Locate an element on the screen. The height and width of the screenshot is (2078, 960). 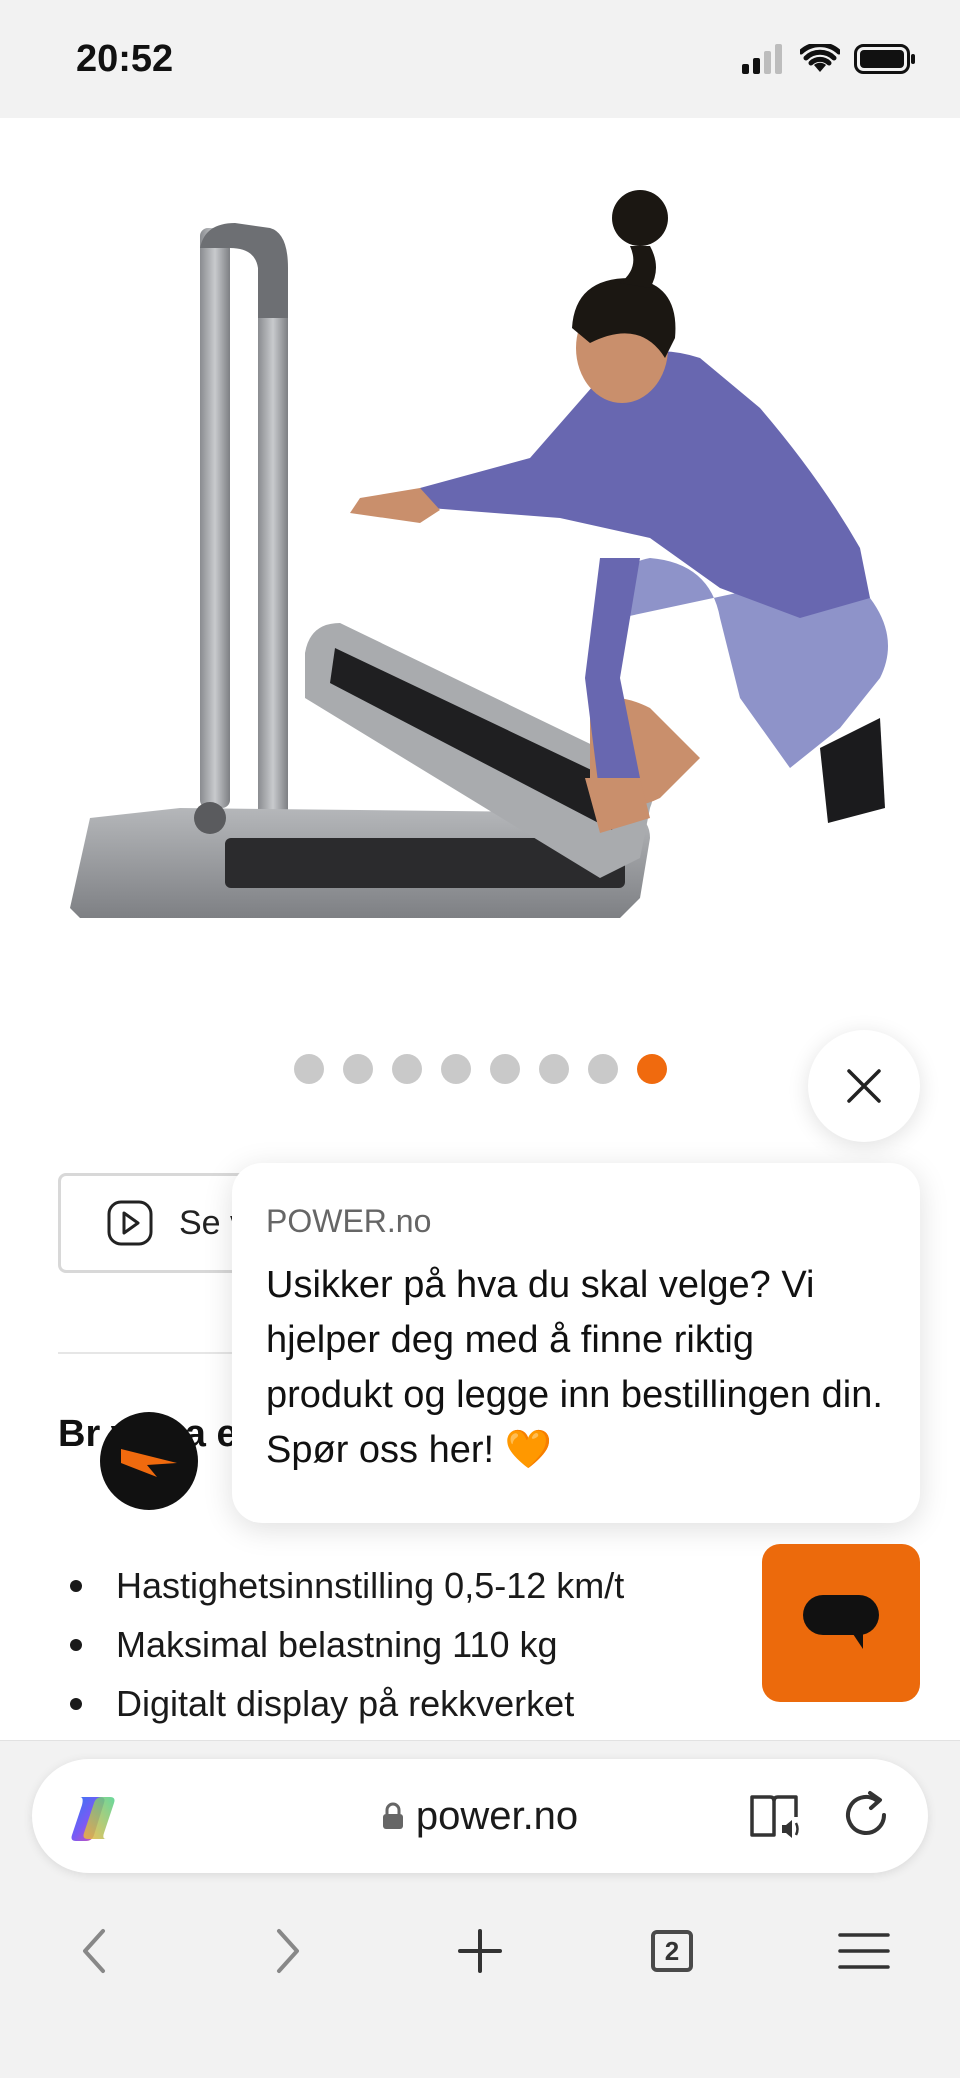
url-text: power.no is located at coordinates (497, 1815).